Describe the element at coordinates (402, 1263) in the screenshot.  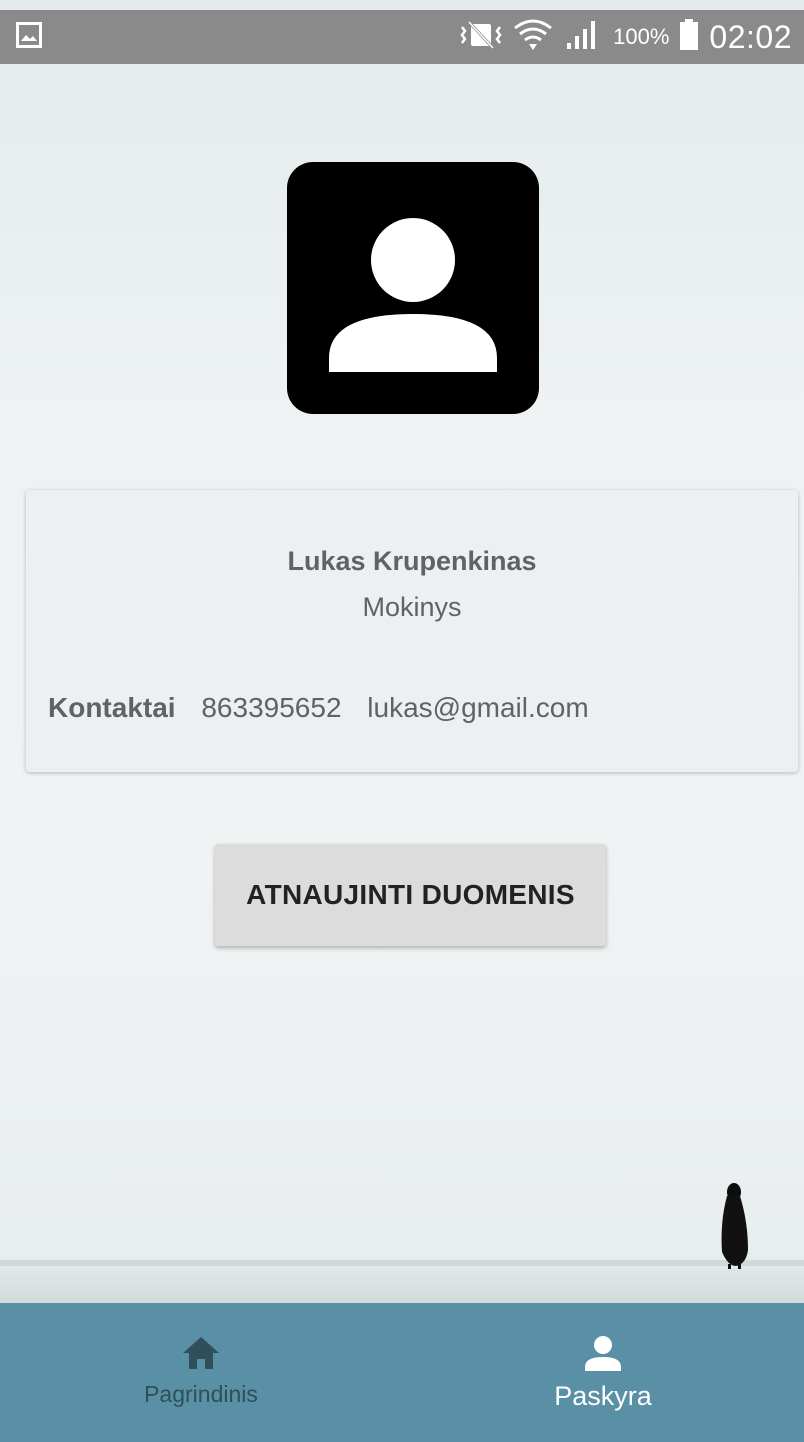
I see `background-horizon` at that location.